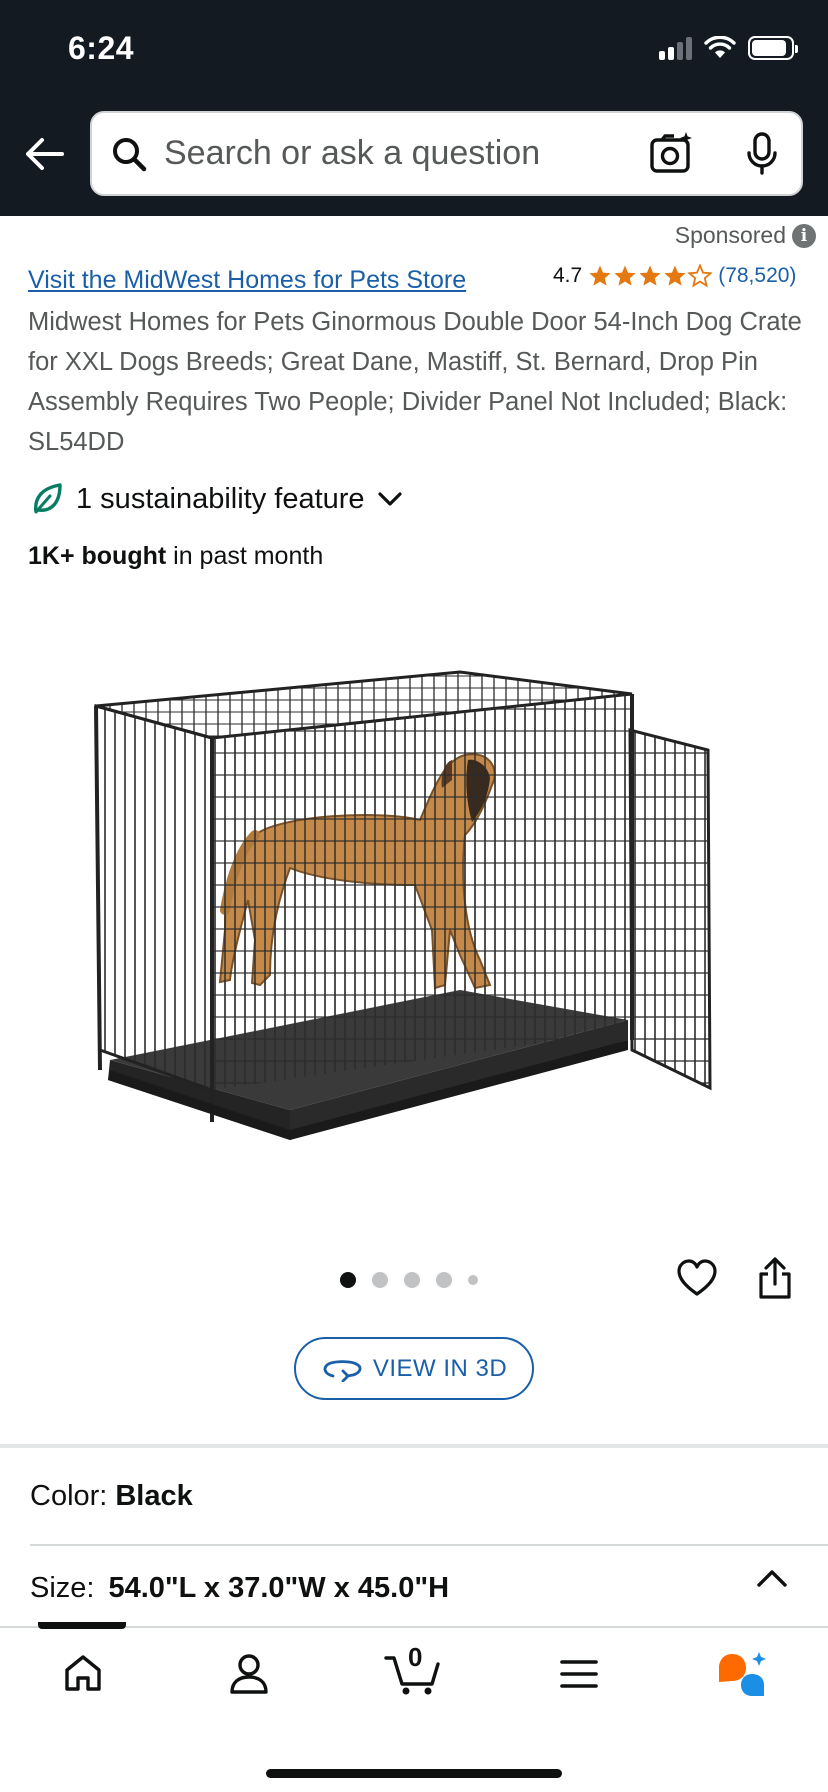  I want to click on heart-icon, so click(697, 1278).